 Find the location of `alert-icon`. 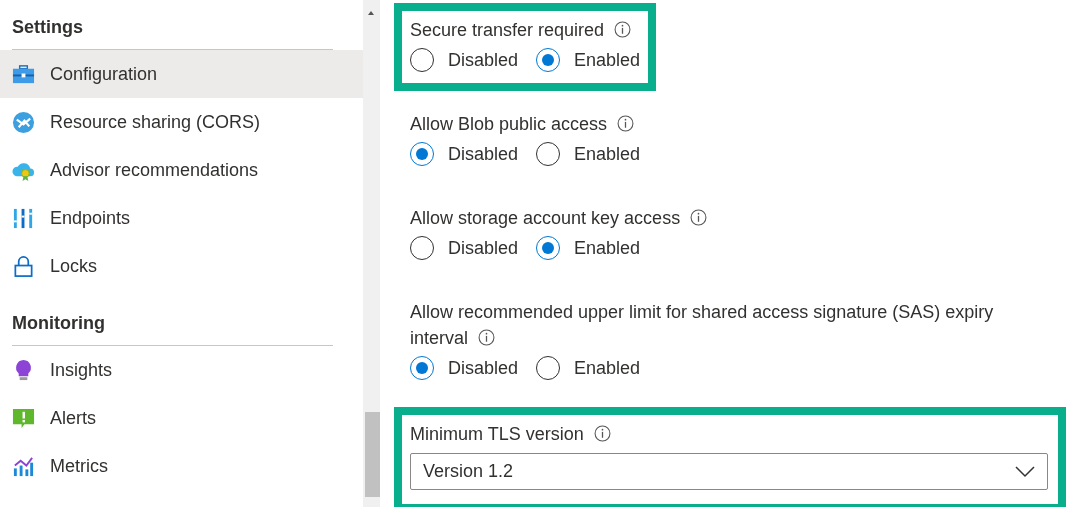

alert-icon is located at coordinates (23, 418).